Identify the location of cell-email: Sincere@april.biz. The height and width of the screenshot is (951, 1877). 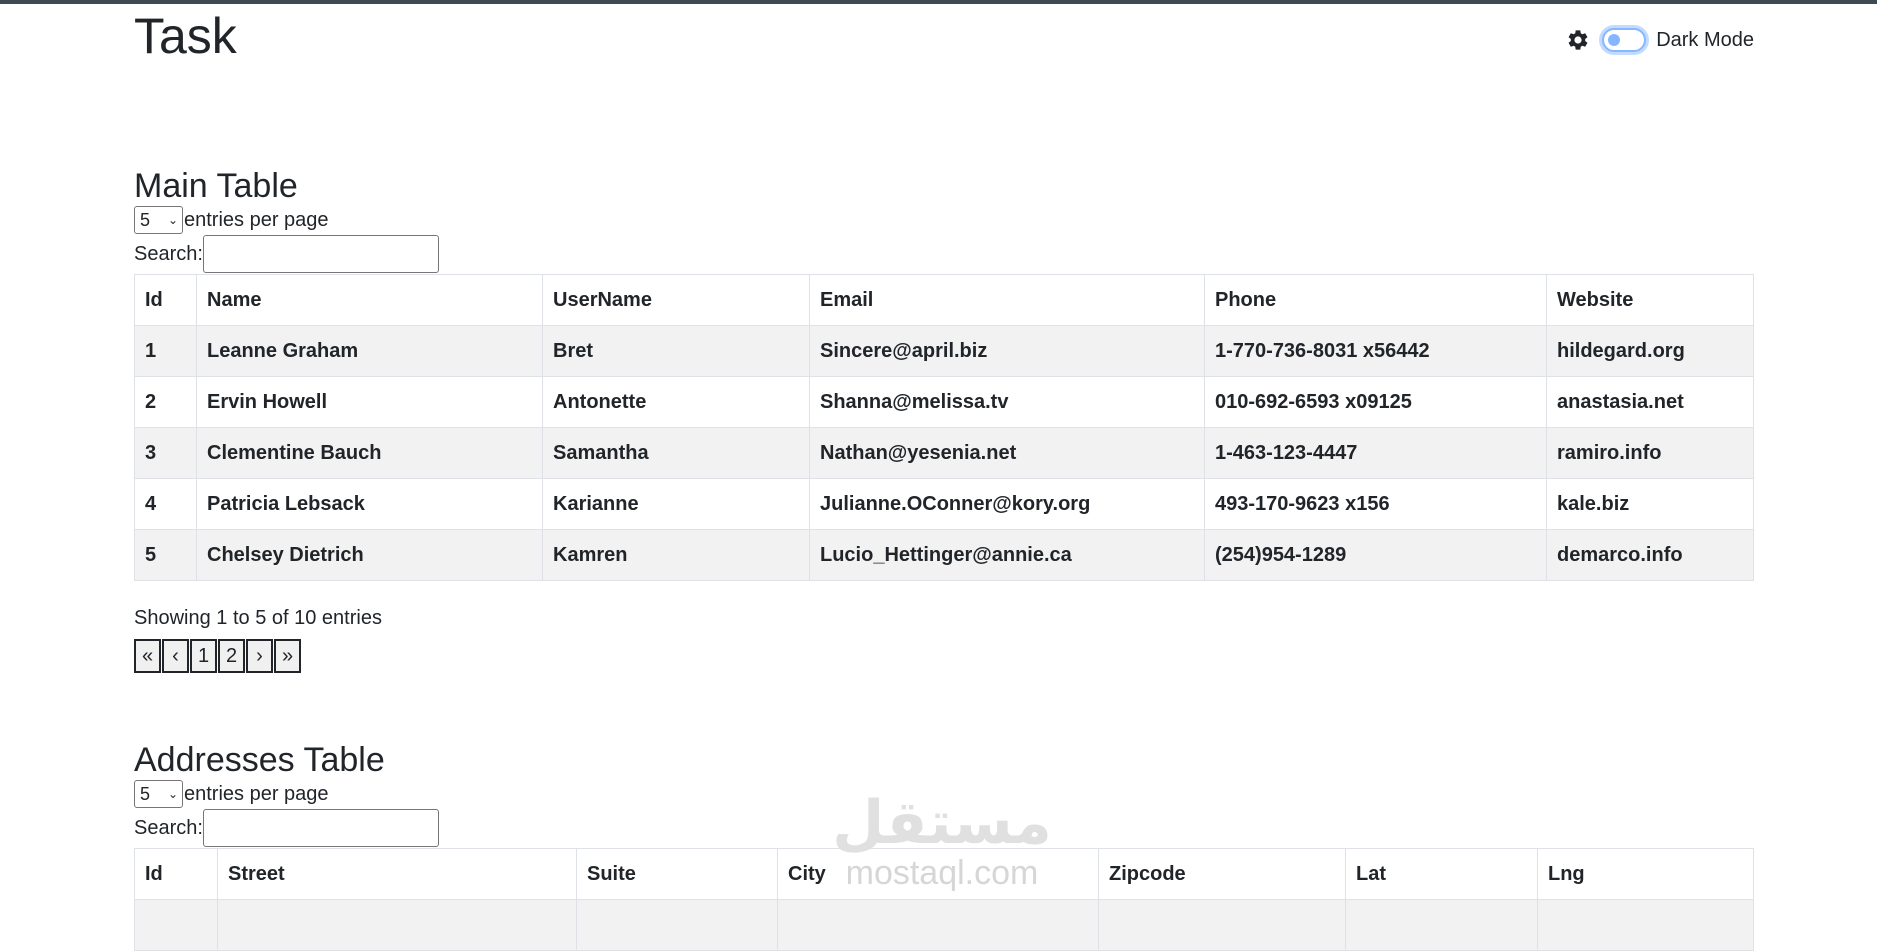
(1007, 351).